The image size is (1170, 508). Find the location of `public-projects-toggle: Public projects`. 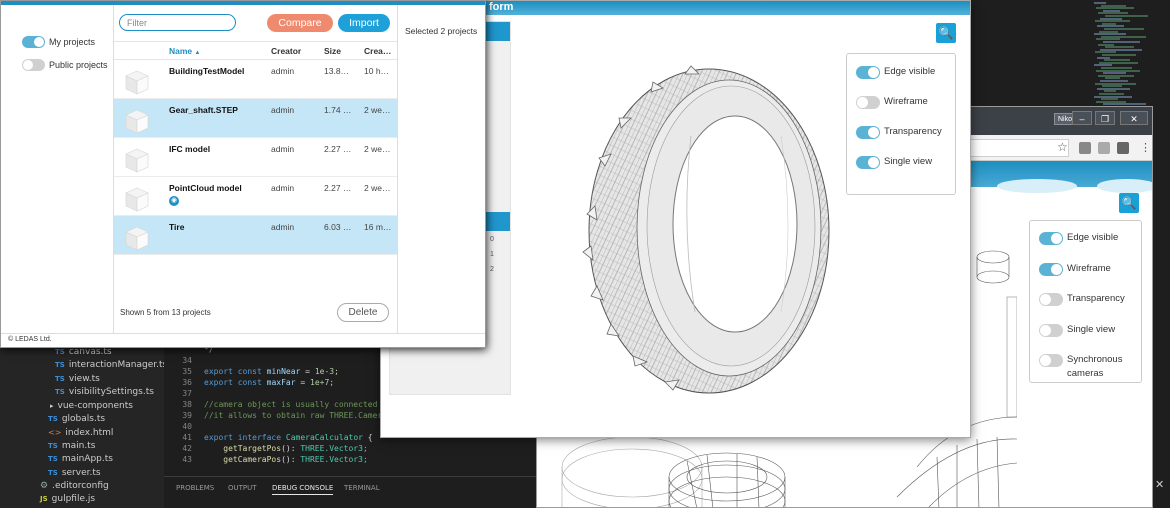

public-projects-toggle: Public projects is located at coordinates (65, 65).